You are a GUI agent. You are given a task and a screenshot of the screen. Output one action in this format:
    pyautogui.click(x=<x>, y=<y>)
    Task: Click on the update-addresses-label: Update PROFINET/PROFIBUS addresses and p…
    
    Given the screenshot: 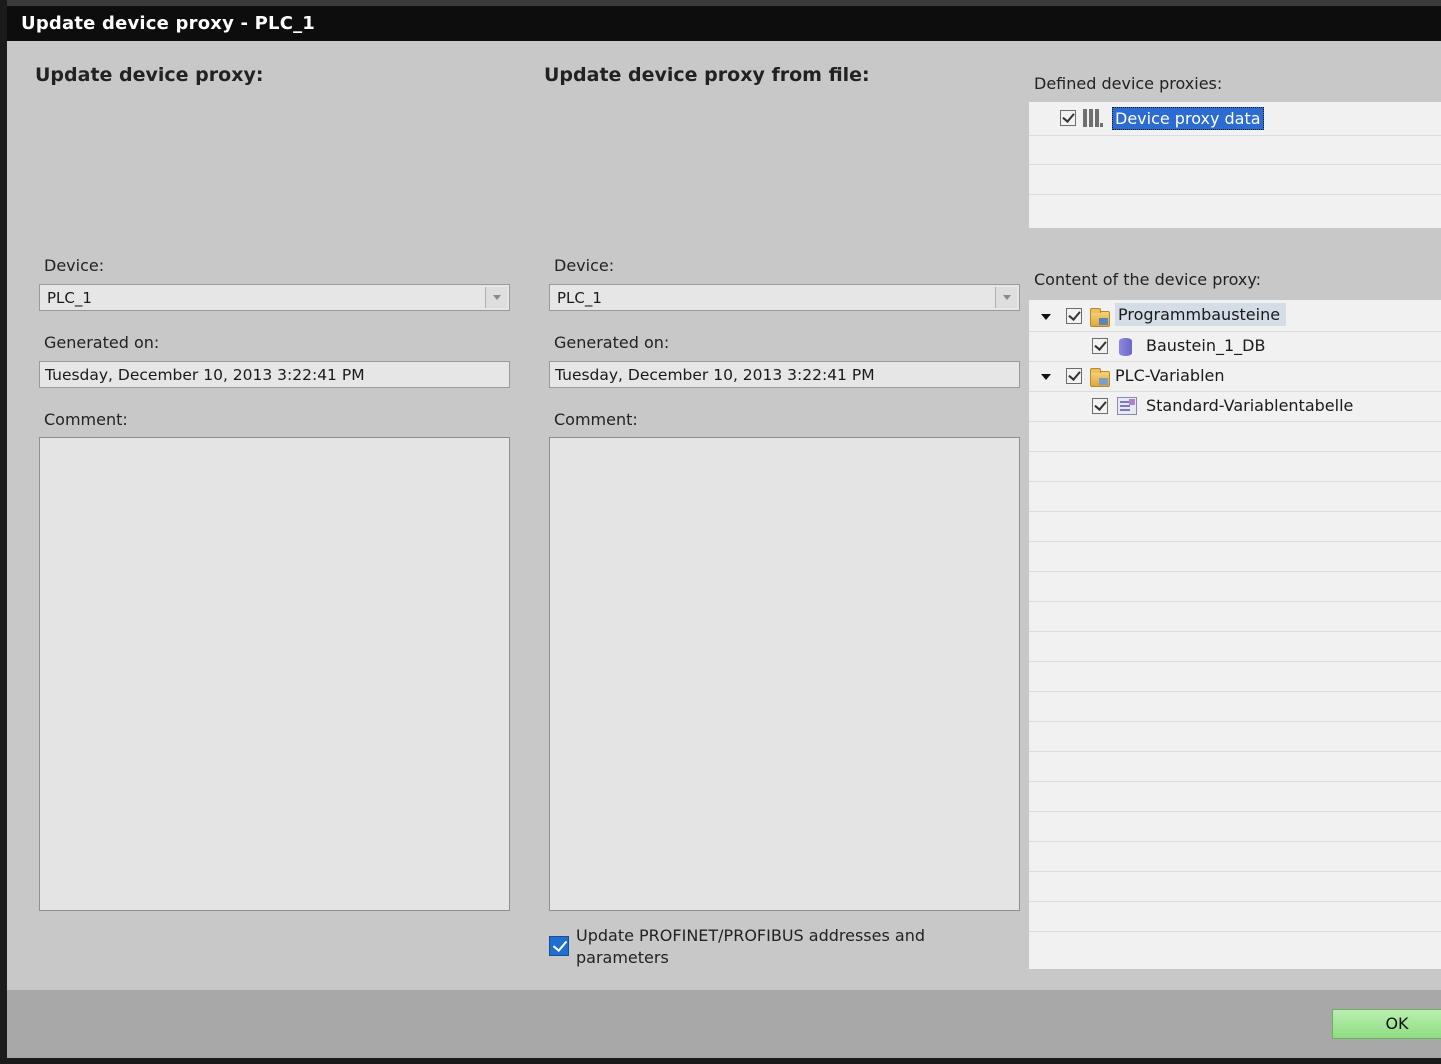 What is the action you would take?
    pyautogui.click(x=750, y=947)
    